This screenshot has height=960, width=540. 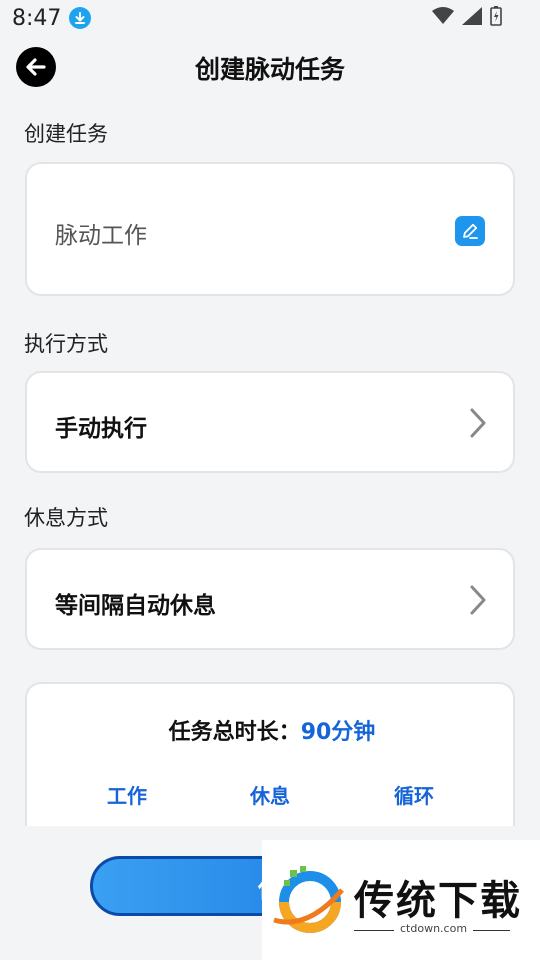 What do you see at coordinates (338, 732) in the screenshot?
I see `total-duration-value: 90分钟` at bounding box center [338, 732].